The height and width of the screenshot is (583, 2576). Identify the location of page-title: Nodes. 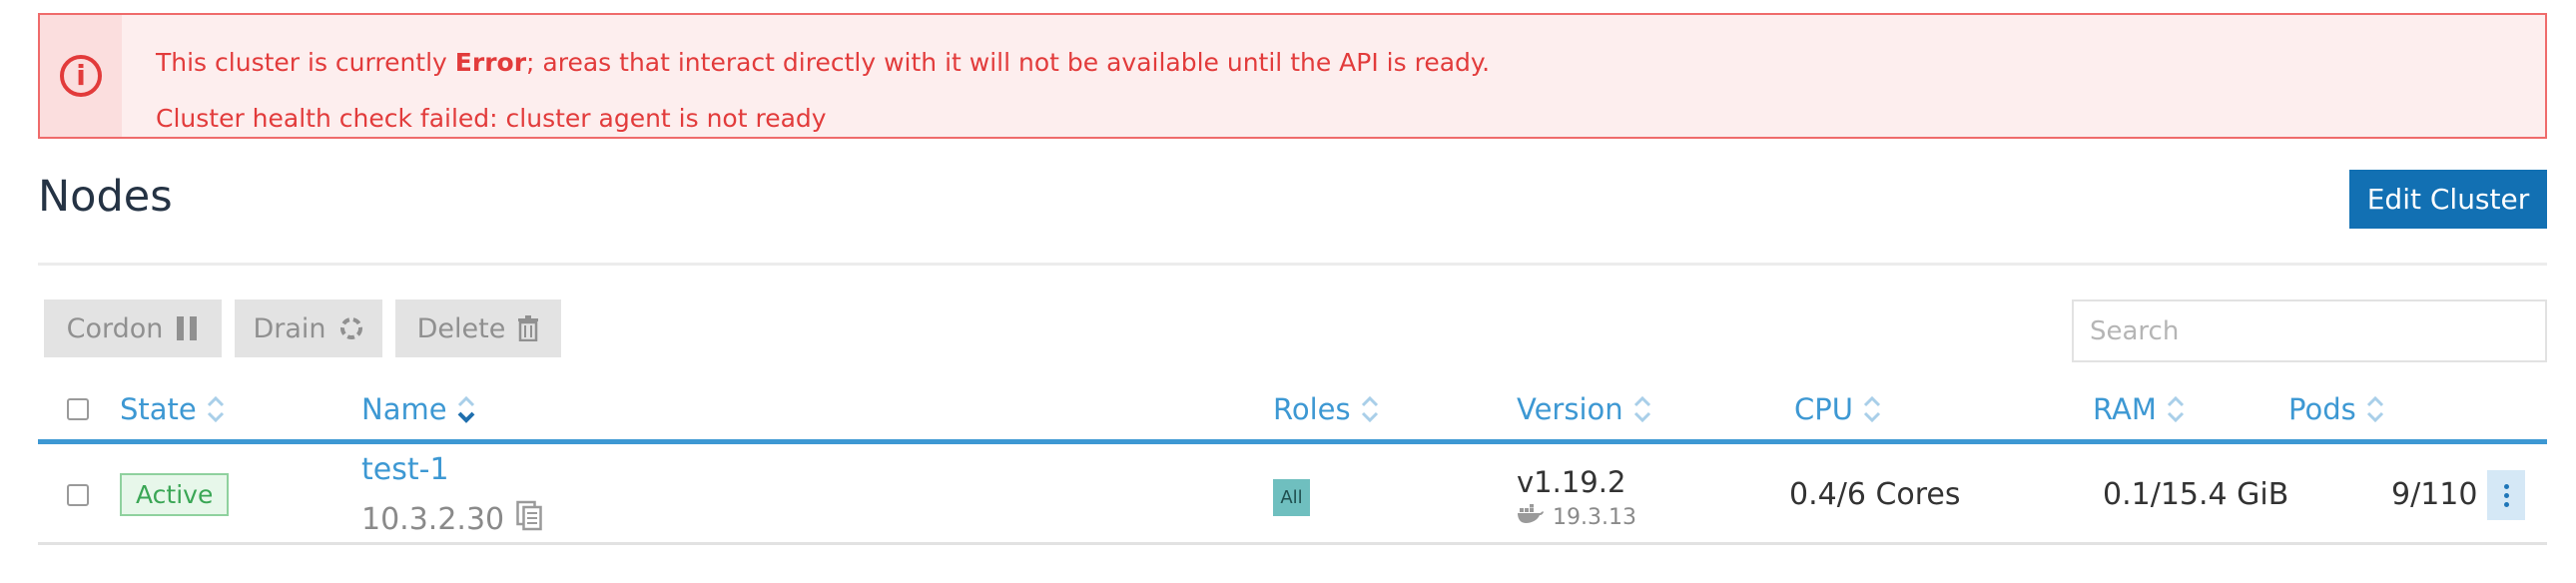
(105, 197).